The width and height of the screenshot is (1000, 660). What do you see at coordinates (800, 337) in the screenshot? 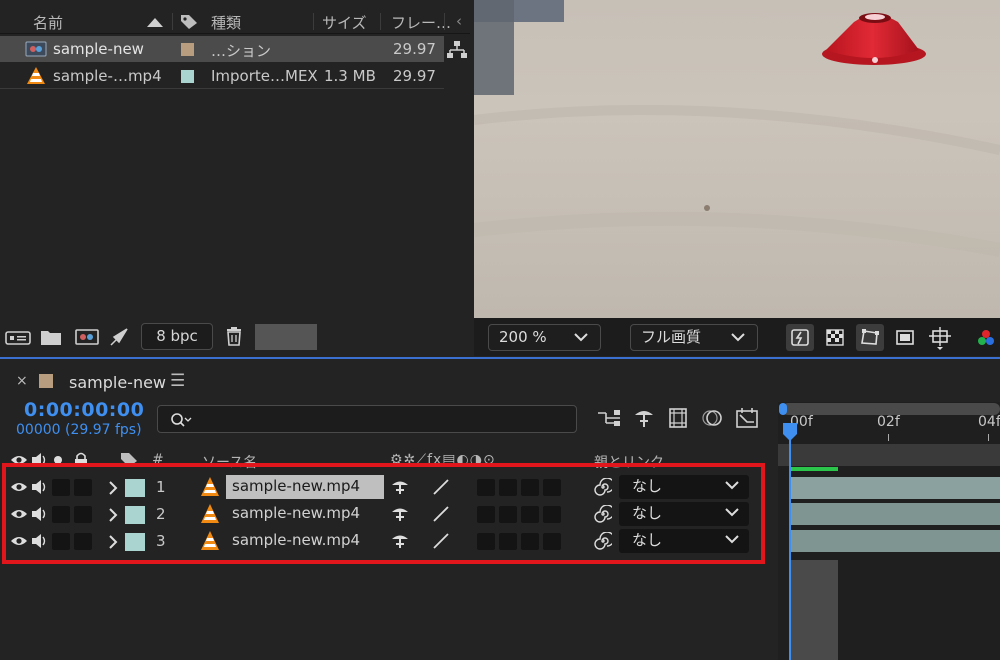
I see `fast-preview-button` at bounding box center [800, 337].